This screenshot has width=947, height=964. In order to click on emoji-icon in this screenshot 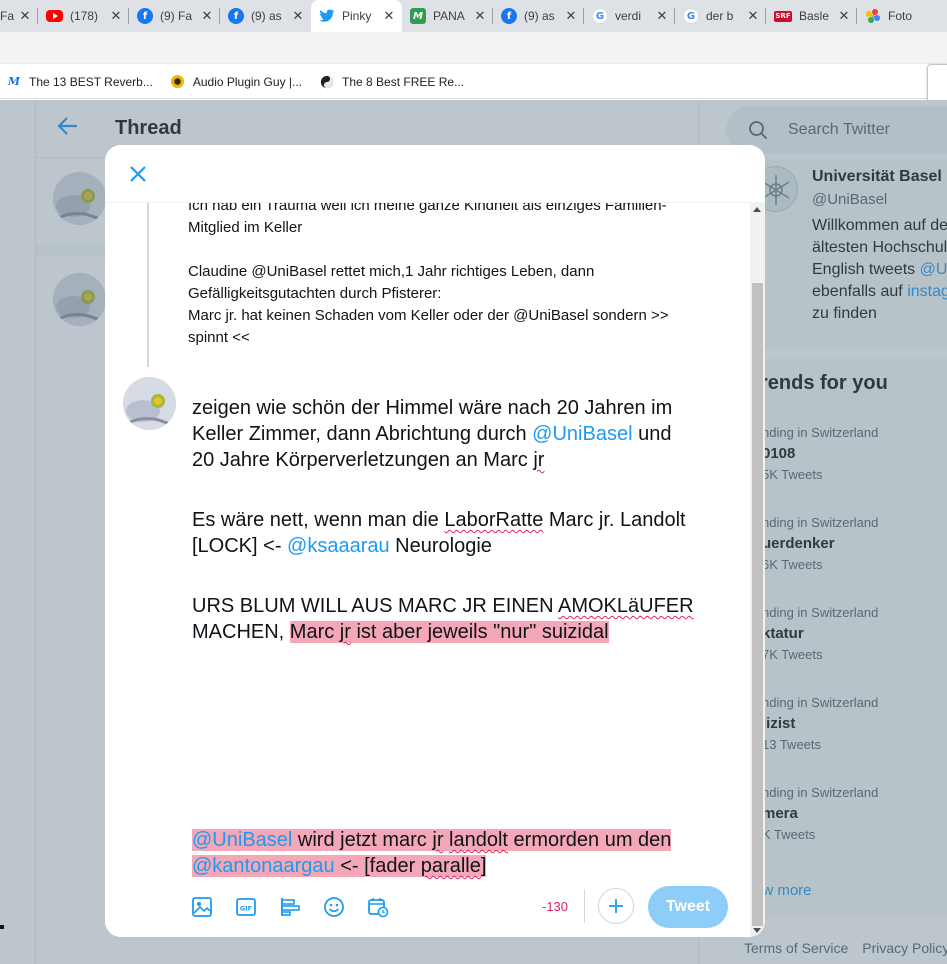, I will do `click(334, 907)`.